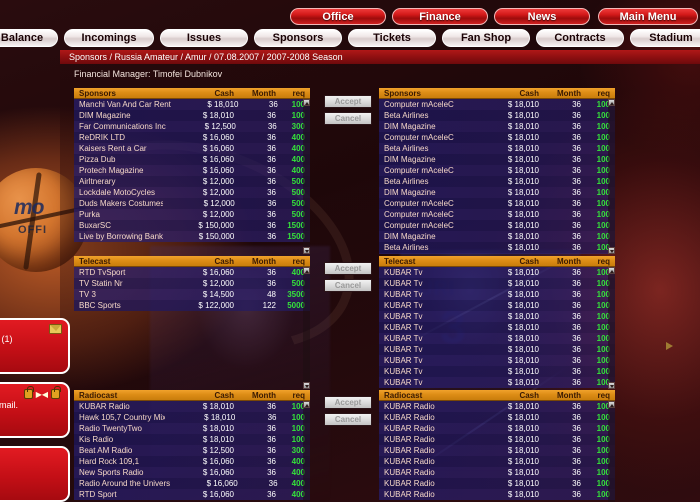 The image size is (700, 502). I want to click on table-row: Radio TwentyTwo $ 18,010 36 100, so click(192, 428).